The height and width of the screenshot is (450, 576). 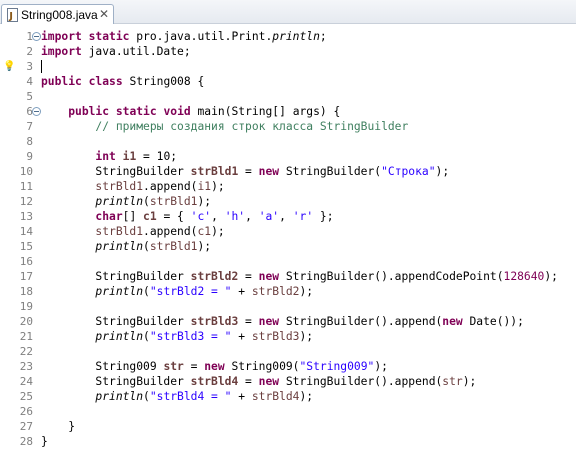 What do you see at coordinates (26, 366) in the screenshot?
I see `line-number: 23` at bounding box center [26, 366].